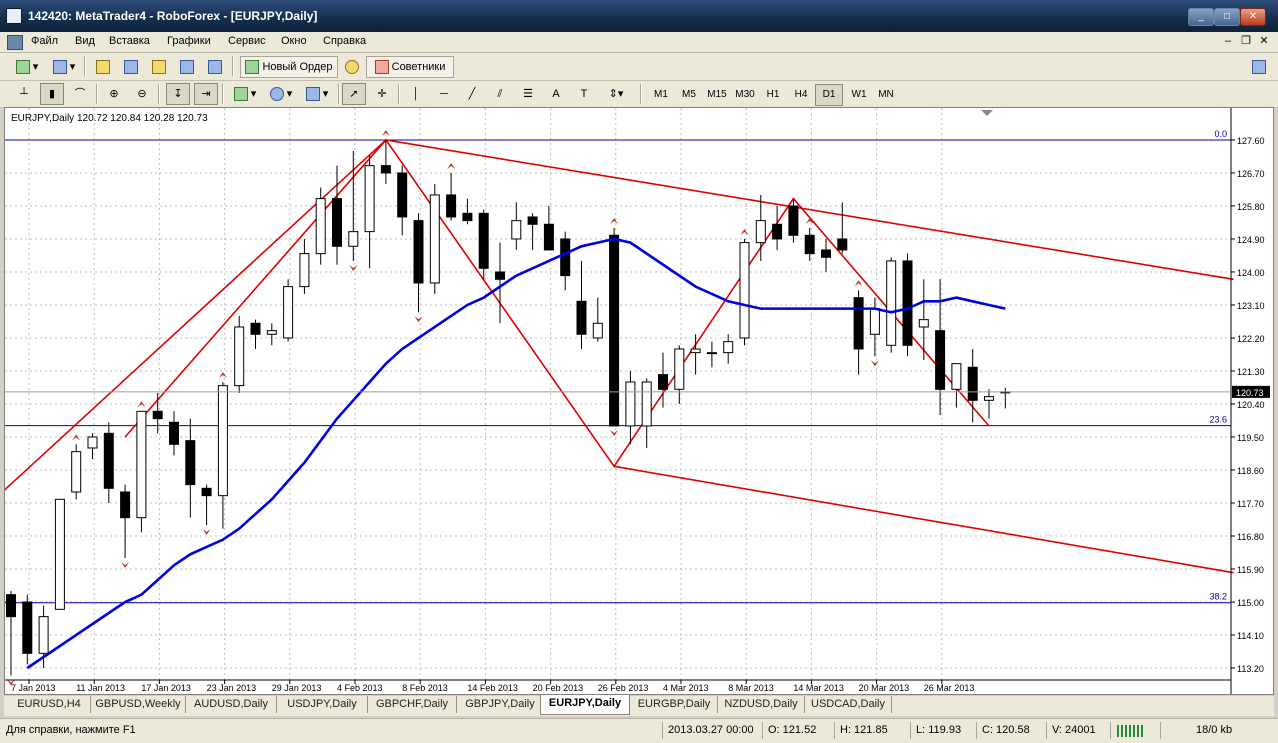 The image size is (1278, 743). I want to click on timeframe-d1: D1, so click(829, 95).